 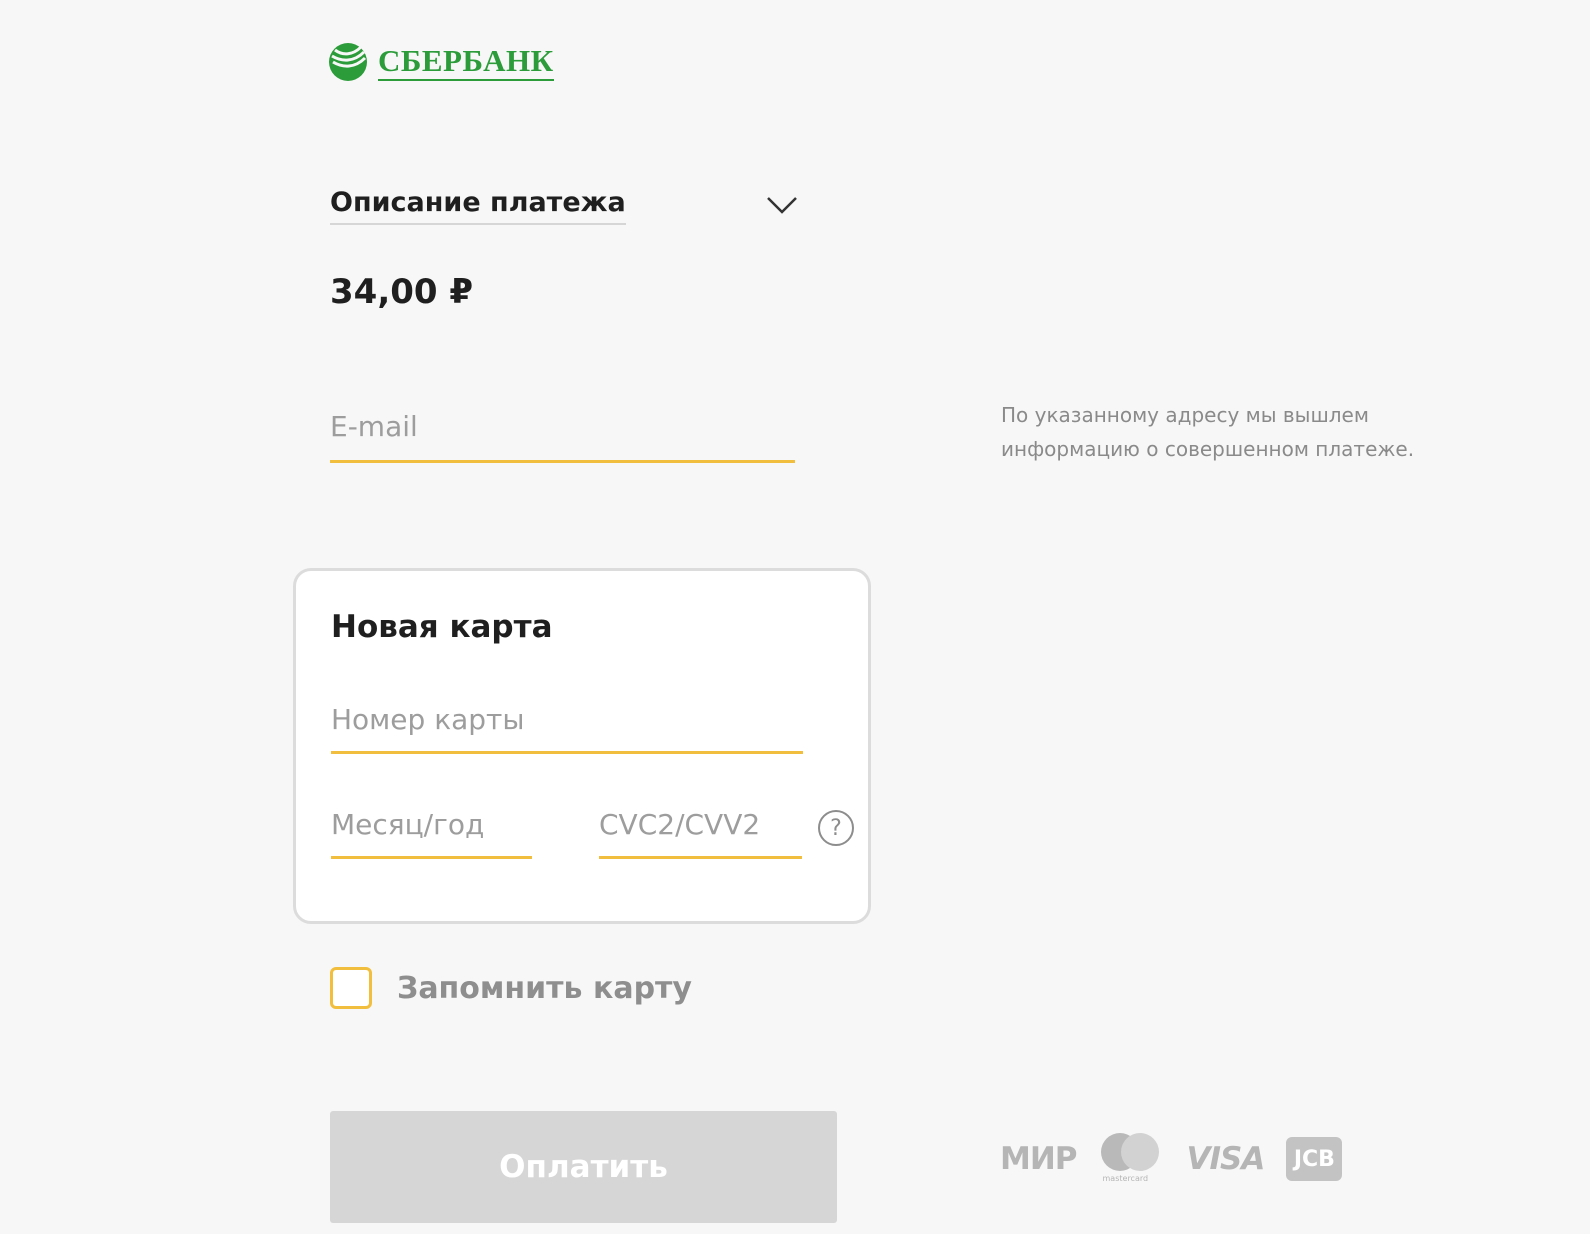 I want to click on cvc-help-icon: ?, so click(x=836, y=828).